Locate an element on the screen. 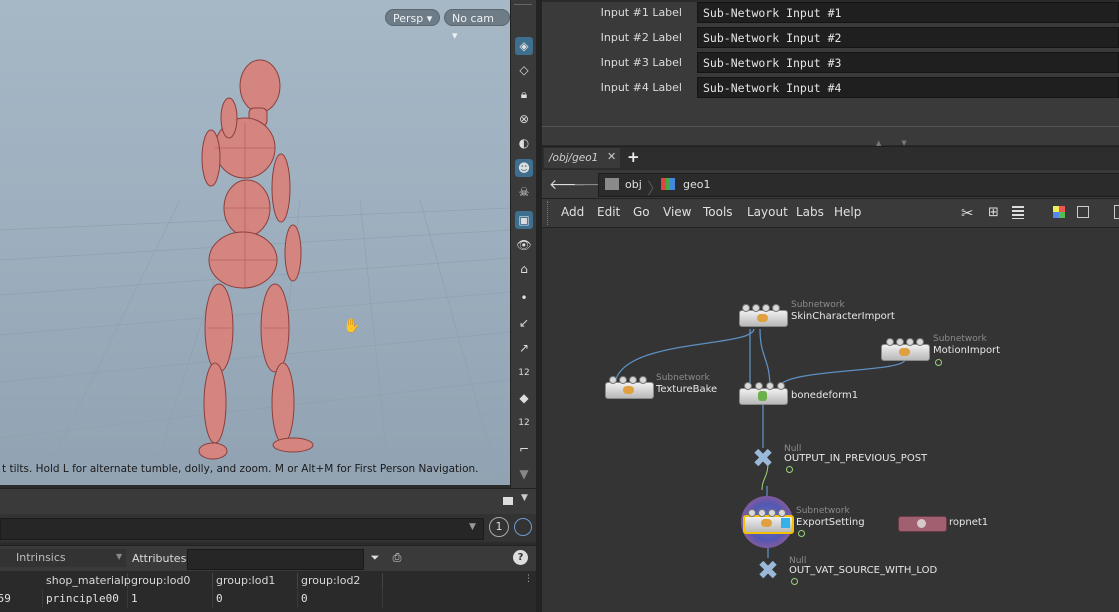  shading-icon: ◐ is located at coordinates (524, 143).